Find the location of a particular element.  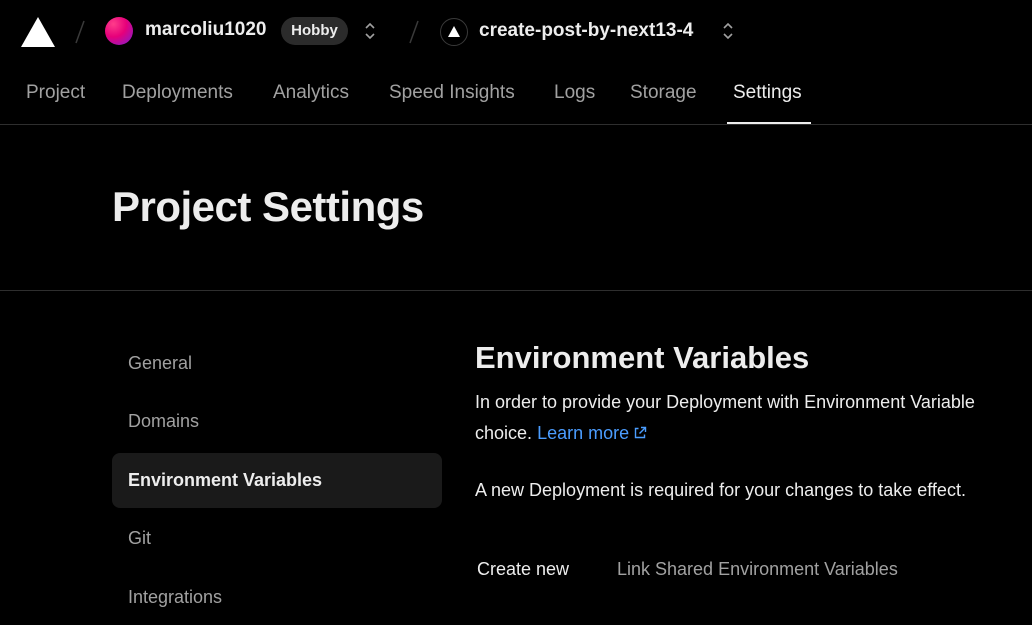

sidebar-item-git: Git is located at coordinates (277, 538).